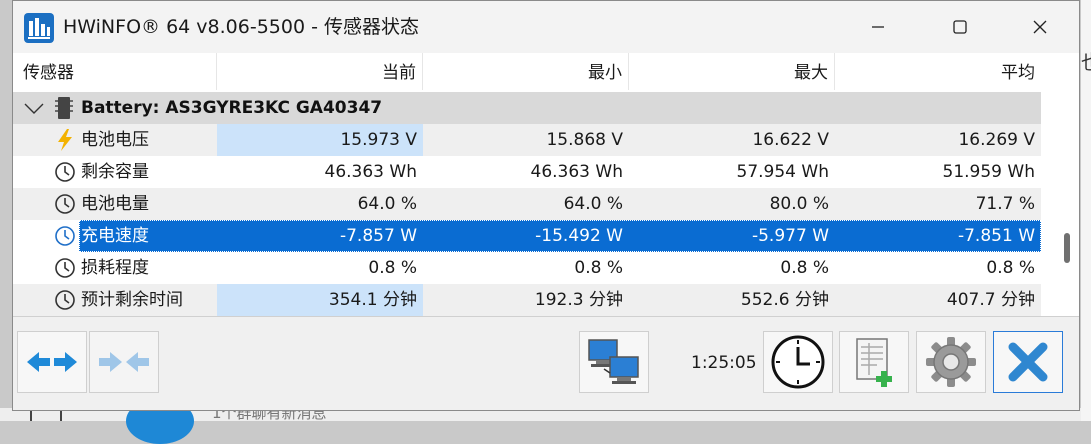 The width and height of the screenshot is (1091, 444). I want to click on current-value: -7.857 W, so click(378, 236).